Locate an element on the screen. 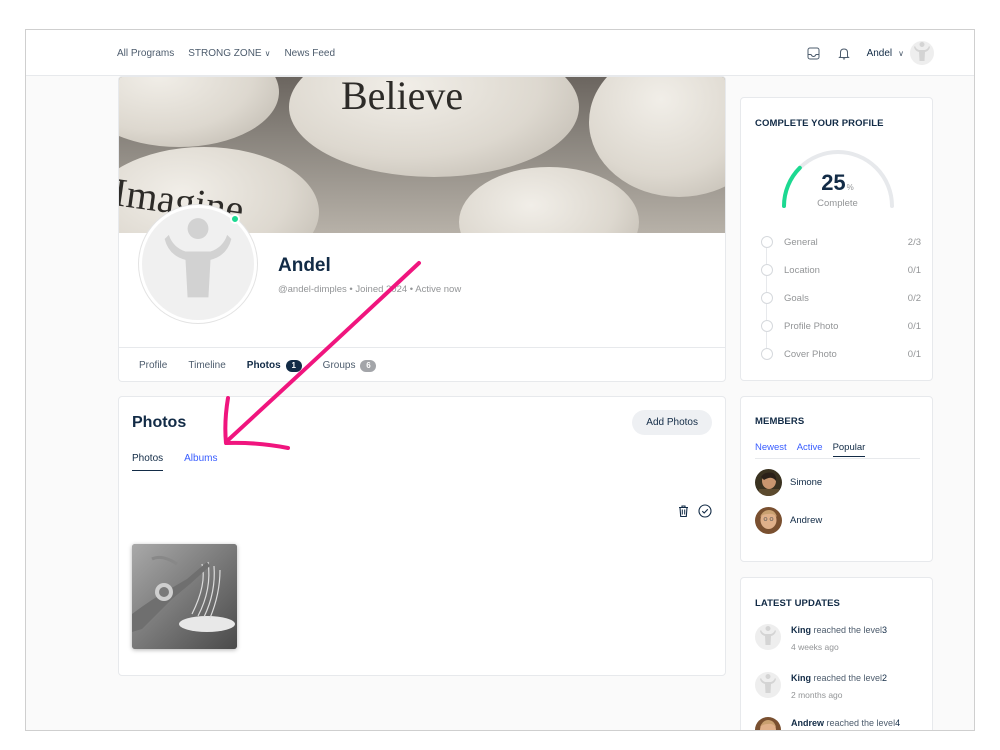 The width and height of the screenshot is (1000, 750). members-tabs: Newest Active Popular is located at coordinates (810, 449).